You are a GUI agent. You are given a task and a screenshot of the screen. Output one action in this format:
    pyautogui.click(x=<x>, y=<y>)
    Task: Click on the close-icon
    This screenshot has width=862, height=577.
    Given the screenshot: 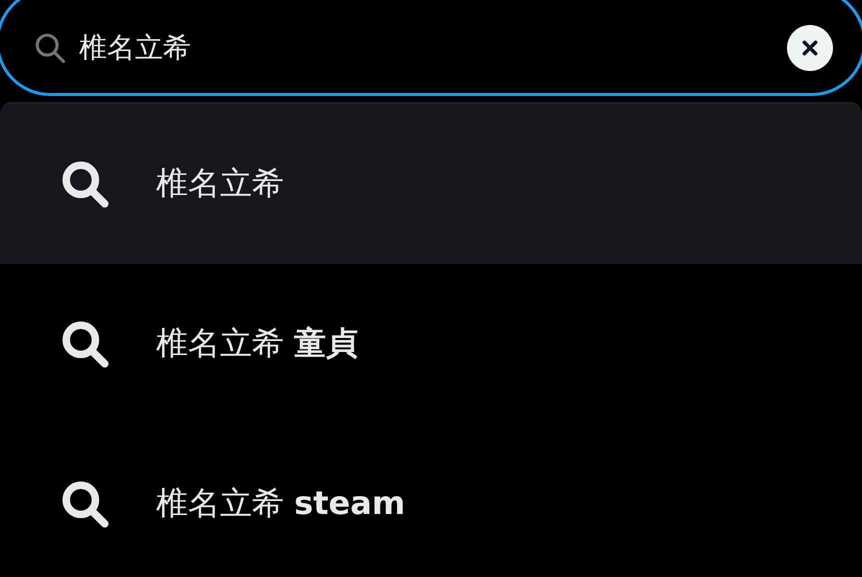 What is the action you would take?
    pyautogui.click(x=810, y=48)
    